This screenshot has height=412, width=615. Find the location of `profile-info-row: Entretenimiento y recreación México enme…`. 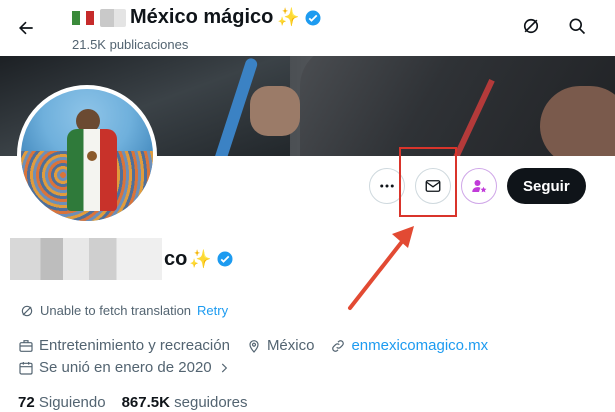

profile-info-row: Entretenimiento y recreación México enme… is located at coordinates (258, 345).